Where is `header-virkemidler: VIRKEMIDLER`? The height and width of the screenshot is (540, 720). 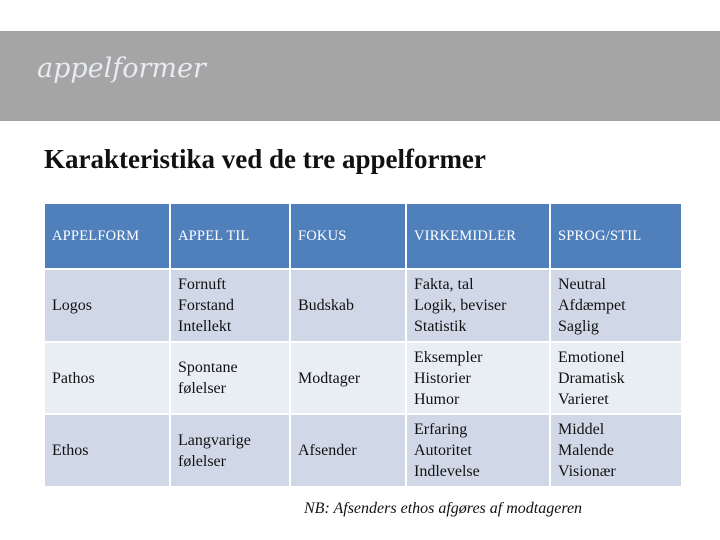
header-virkemidler: VIRKEMIDLER is located at coordinates (478, 236).